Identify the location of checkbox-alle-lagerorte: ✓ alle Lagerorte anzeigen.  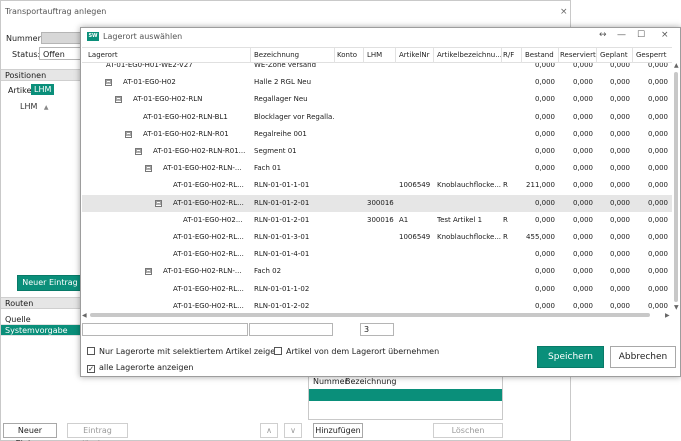
(140, 368).